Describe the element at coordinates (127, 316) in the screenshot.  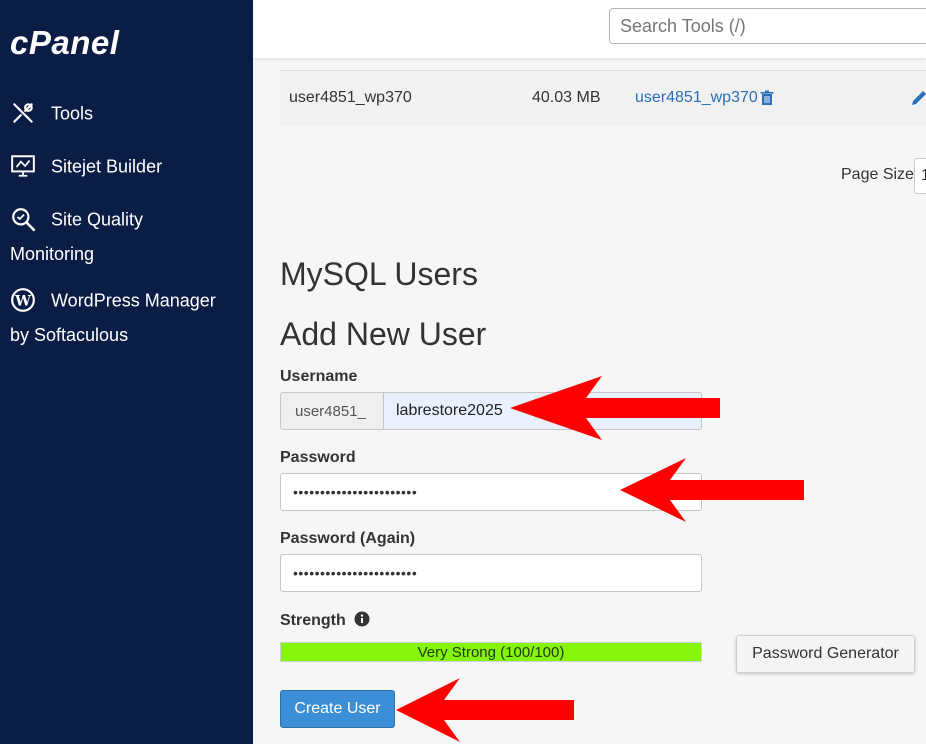
I see `sidebar-item-wordpress-manager: W WordPress Manager by Softaculous` at that location.